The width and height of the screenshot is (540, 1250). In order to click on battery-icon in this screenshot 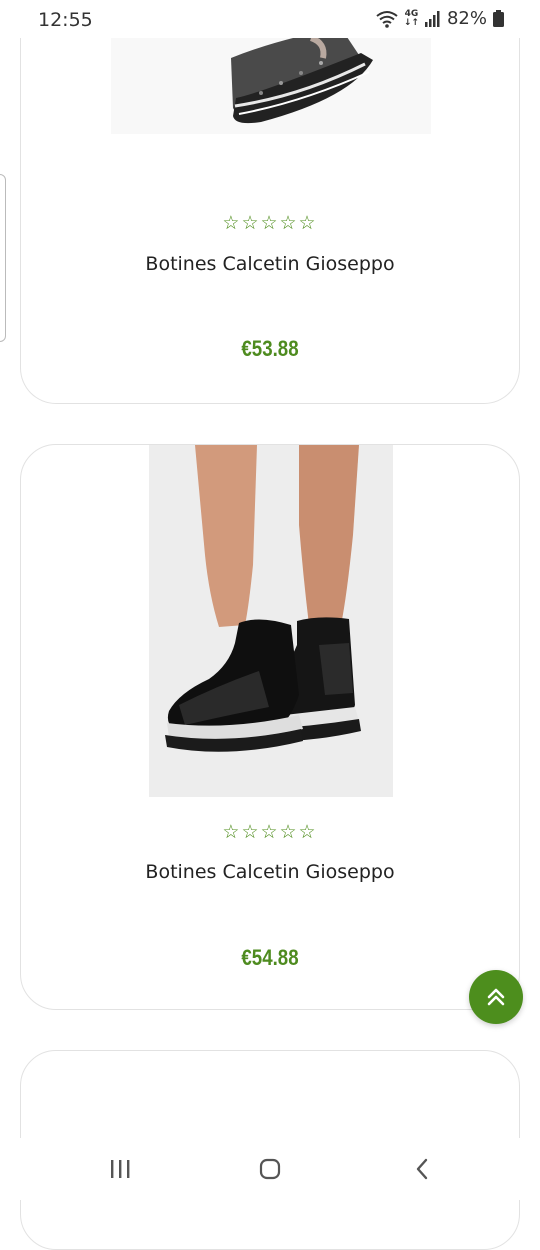, I will do `click(498, 18)`.